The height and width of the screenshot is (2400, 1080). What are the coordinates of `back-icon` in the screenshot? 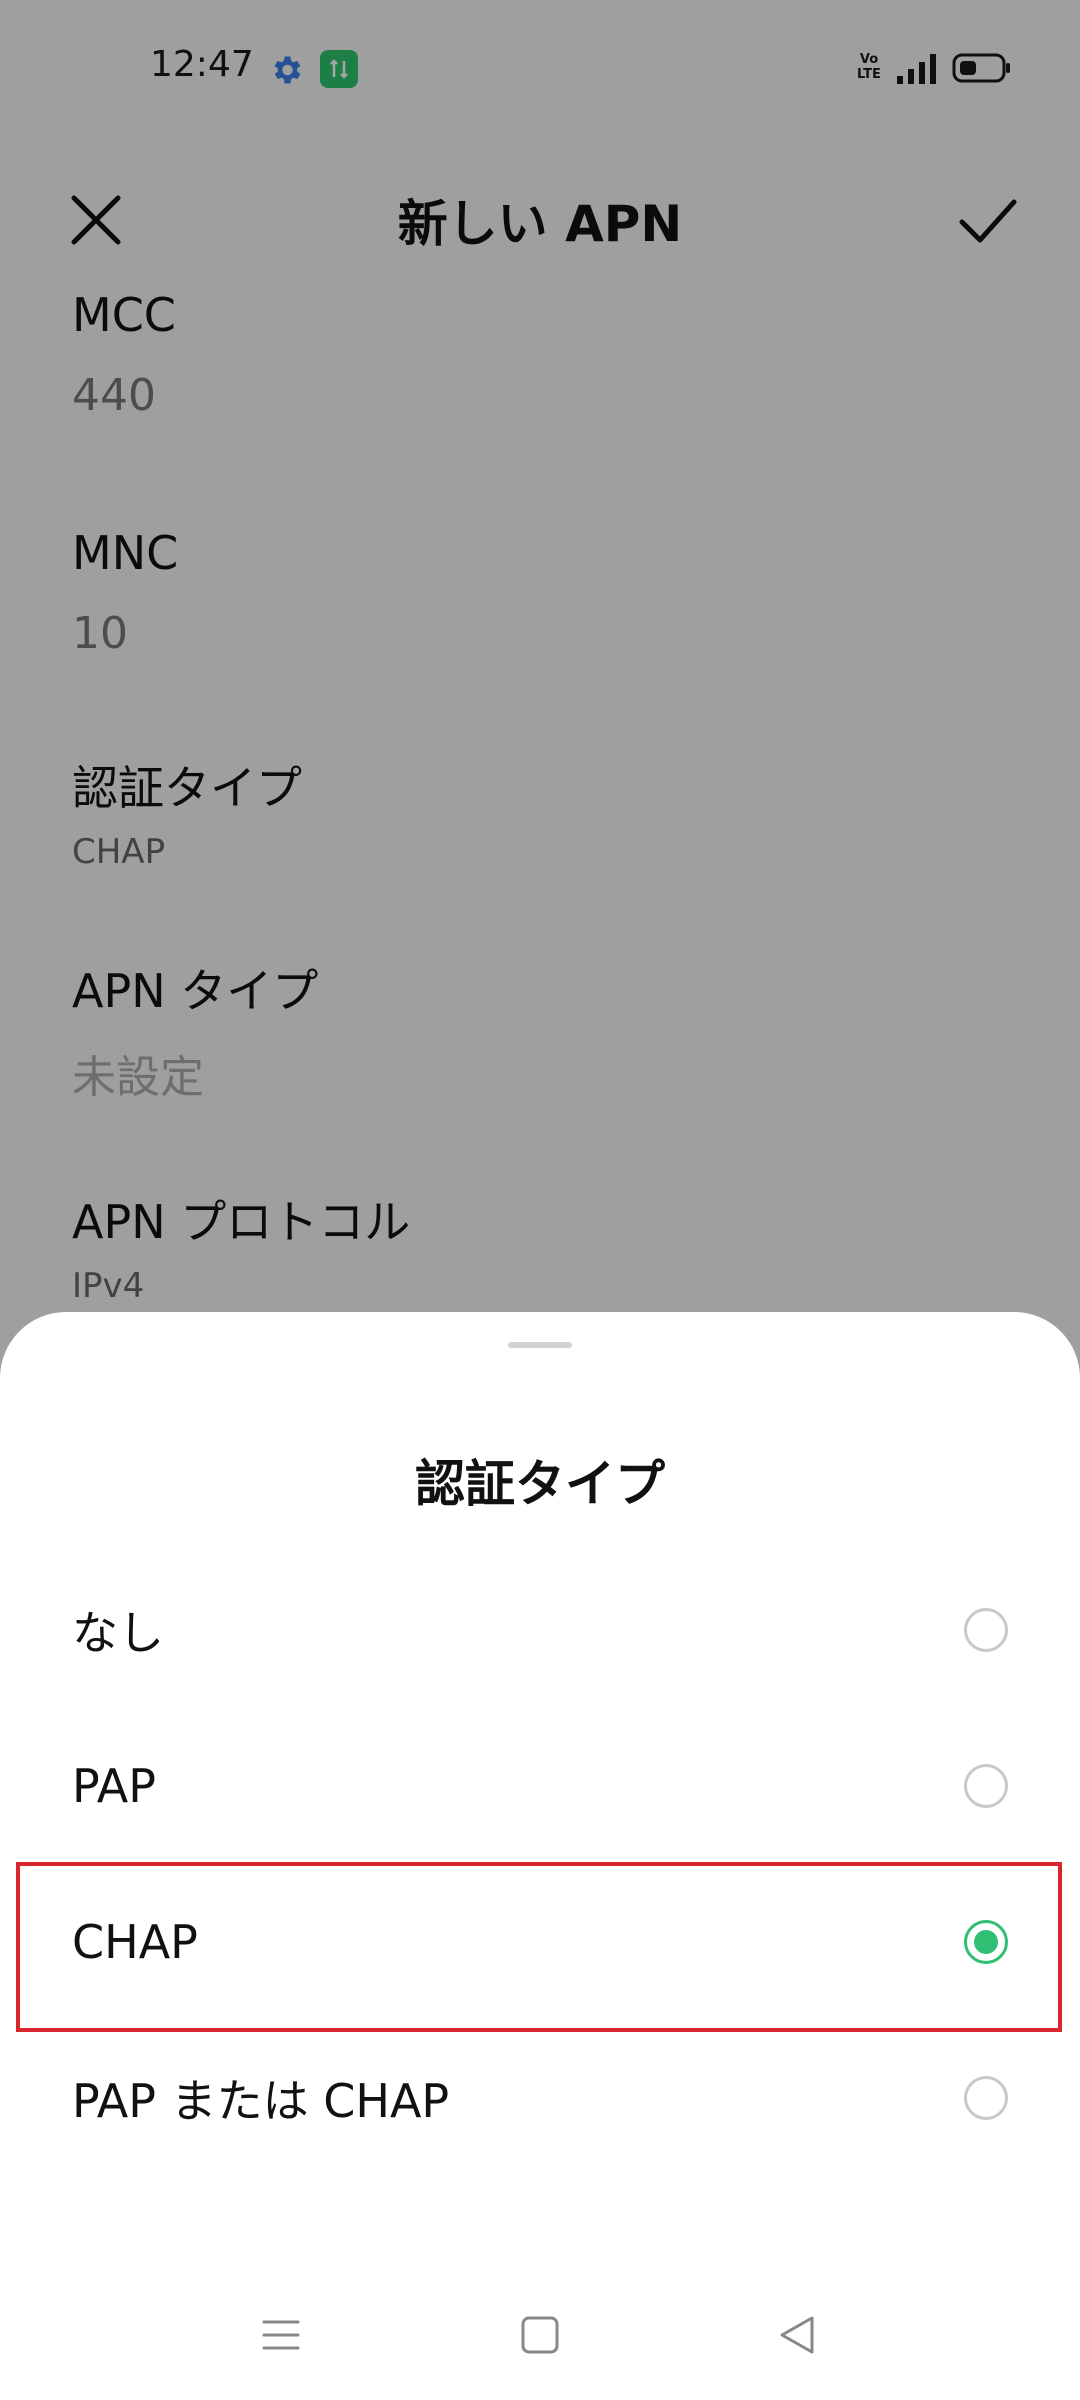 It's located at (797, 2335).